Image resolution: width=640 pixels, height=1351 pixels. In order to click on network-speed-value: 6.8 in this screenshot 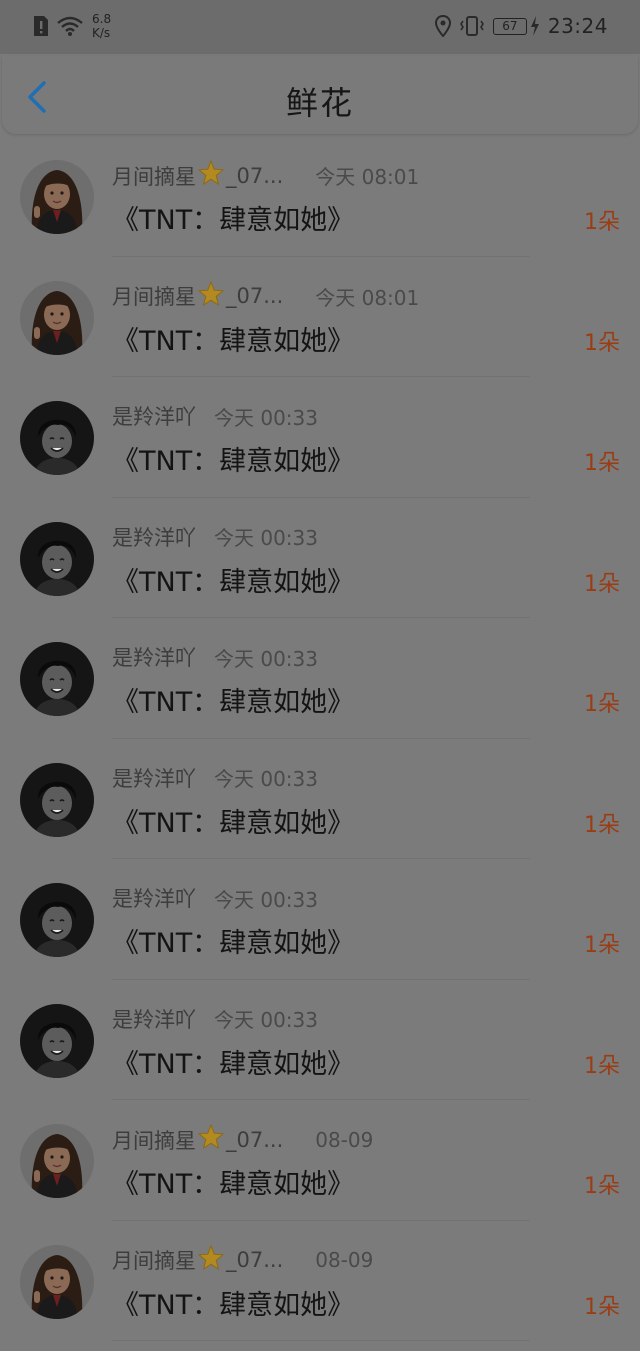, I will do `click(102, 19)`.